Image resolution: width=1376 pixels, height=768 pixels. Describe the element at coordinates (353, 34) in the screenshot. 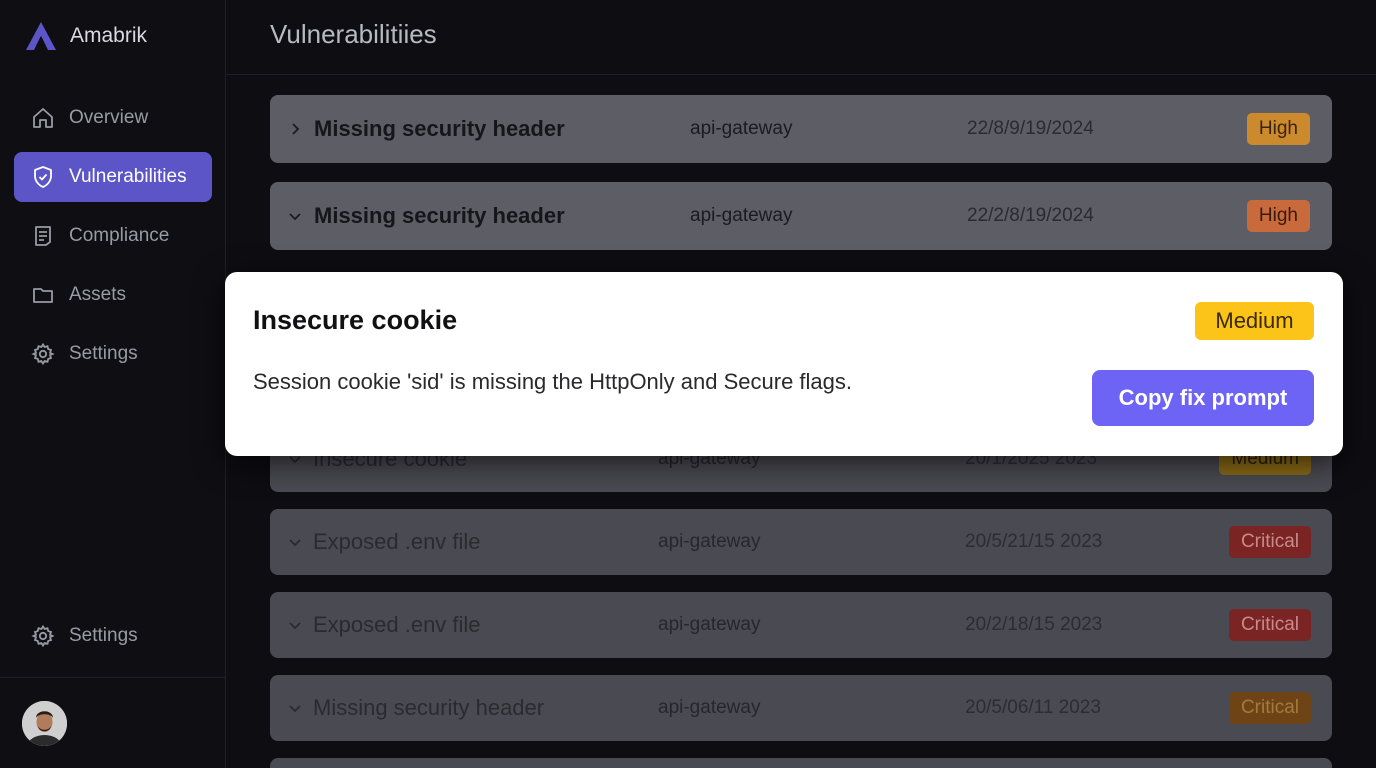

I see `page-title: Vulnerabilitiies` at that location.